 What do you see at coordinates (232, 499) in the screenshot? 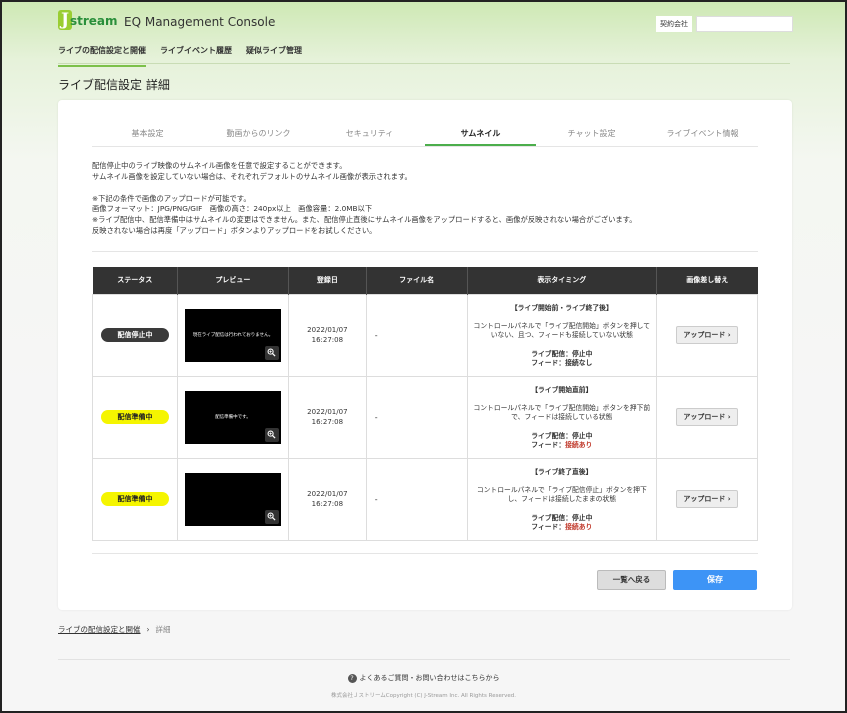
I see `thumbnail-preview` at bounding box center [232, 499].